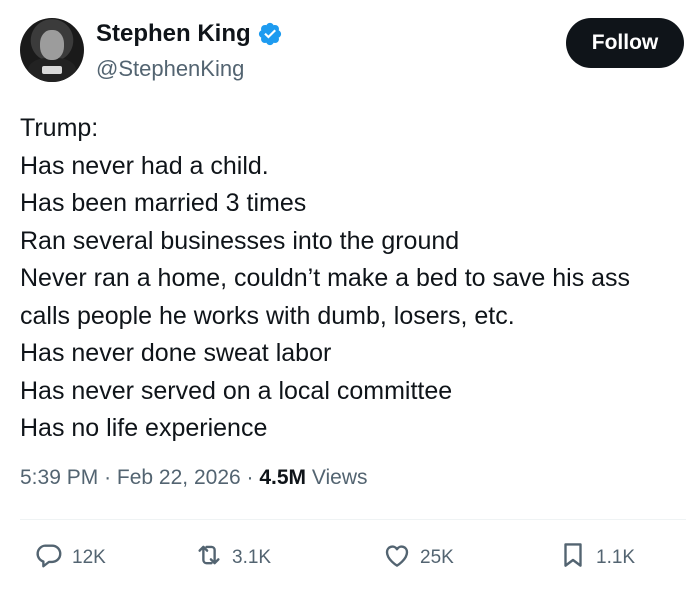  Describe the element at coordinates (144, 165) in the screenshot. I see `tweet-line: Has never had a child.` at that location.